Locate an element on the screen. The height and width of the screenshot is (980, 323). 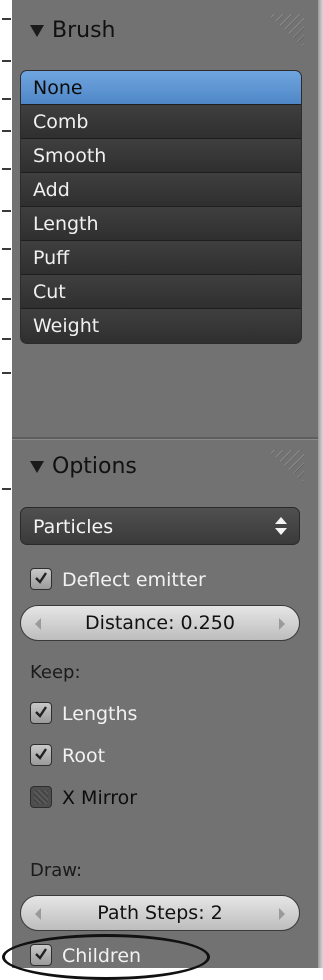
section-divider is located at coordinates (165, 438).